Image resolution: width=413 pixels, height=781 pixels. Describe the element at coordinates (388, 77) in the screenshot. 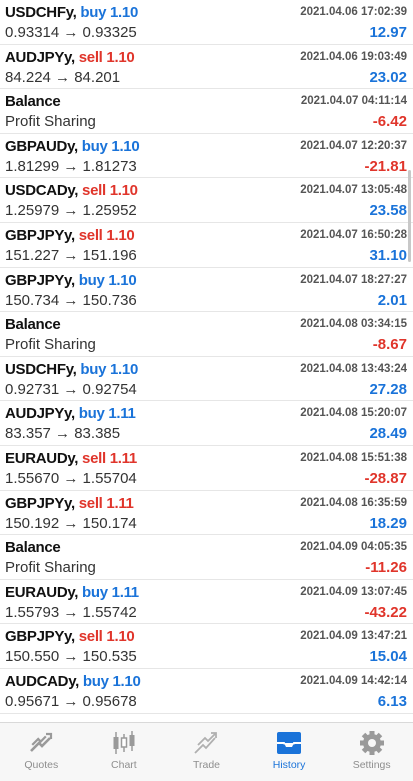

I see `deal-profit: 23.02` at that location.